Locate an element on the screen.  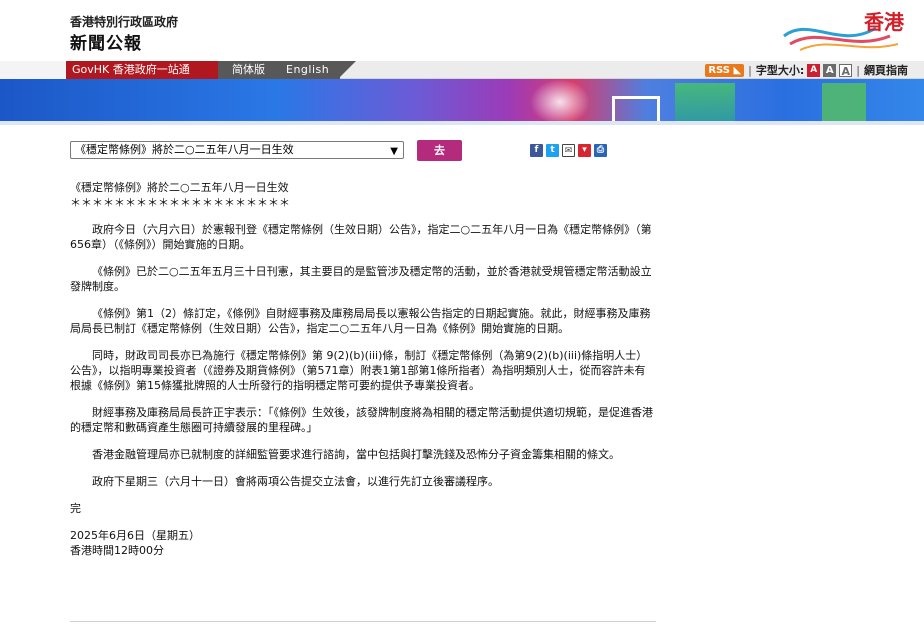
footer-divider is located at coordinates (363, 621).